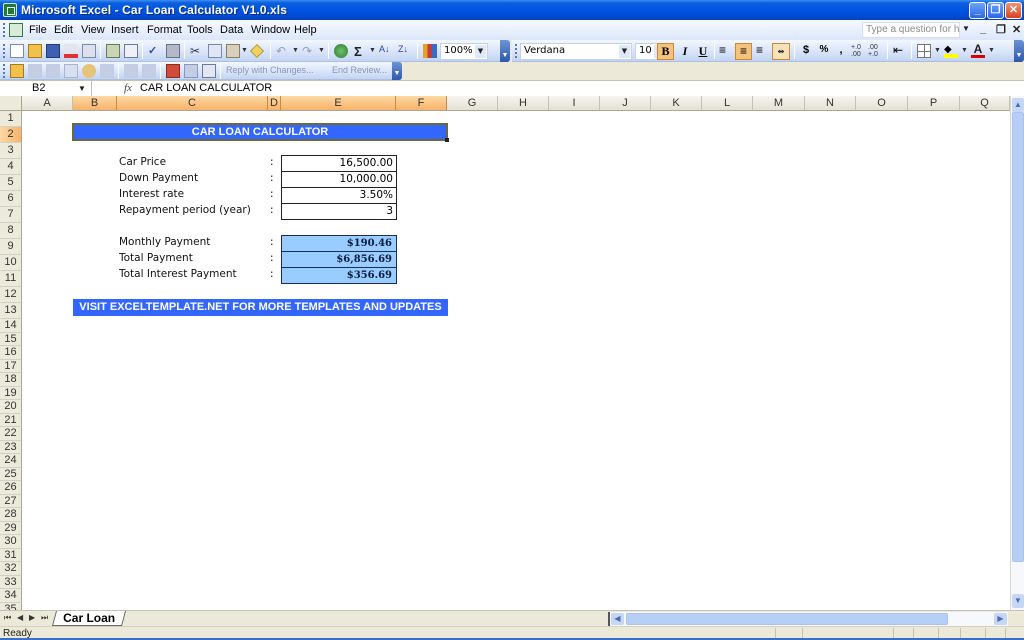 Image resolution: width=1024 pixels, height=640 pixels. What do you see at coordinates (11, 339) in the screenshot?
I see `row-header-15: 15` at bounding box center [11, 339].